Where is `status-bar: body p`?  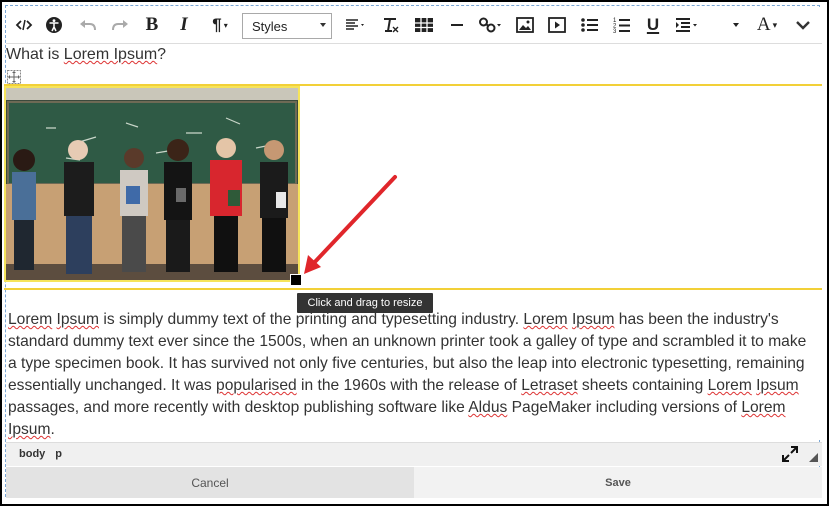 status-bar: body p is located at coordinates (414, 454).